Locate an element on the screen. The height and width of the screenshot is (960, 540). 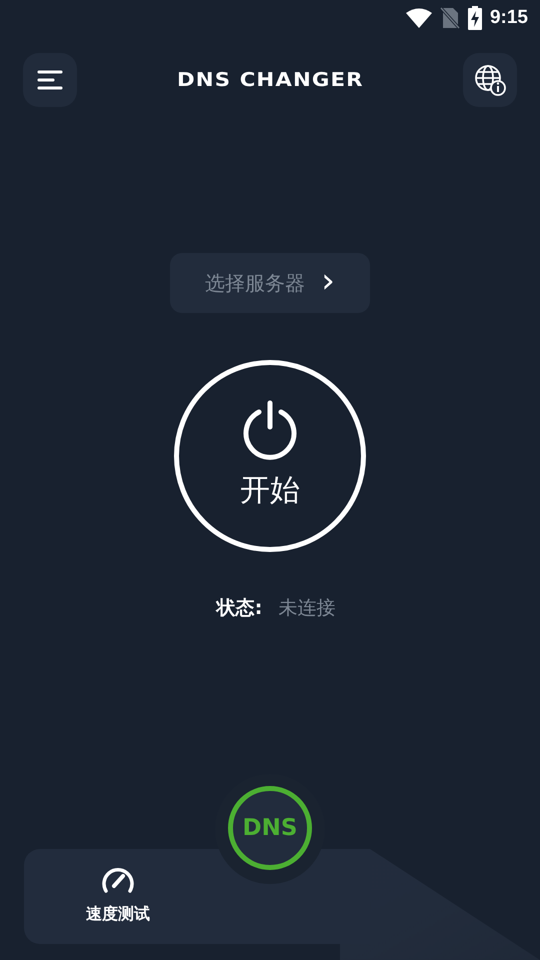
no-sim-icon is located at coordinates (450, 18).